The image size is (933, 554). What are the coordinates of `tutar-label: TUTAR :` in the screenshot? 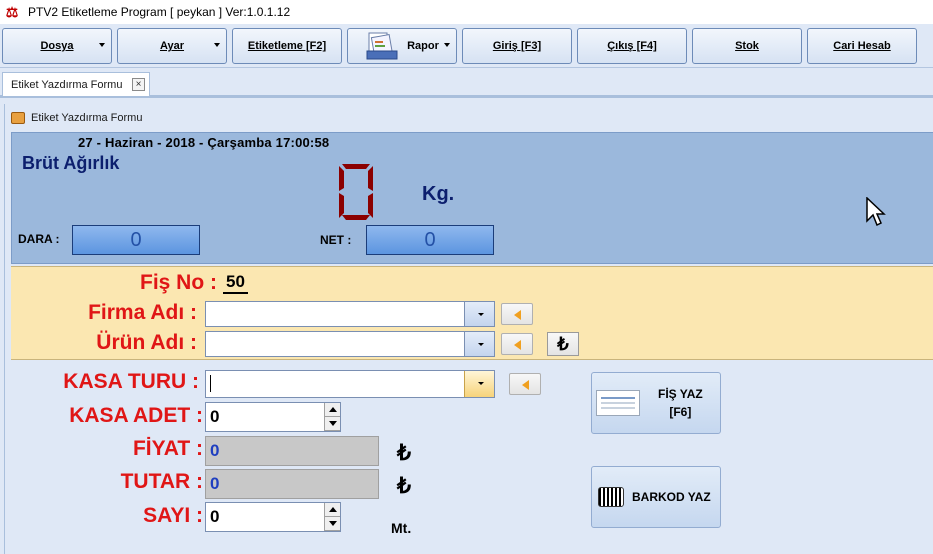 It's located at (161, 481).